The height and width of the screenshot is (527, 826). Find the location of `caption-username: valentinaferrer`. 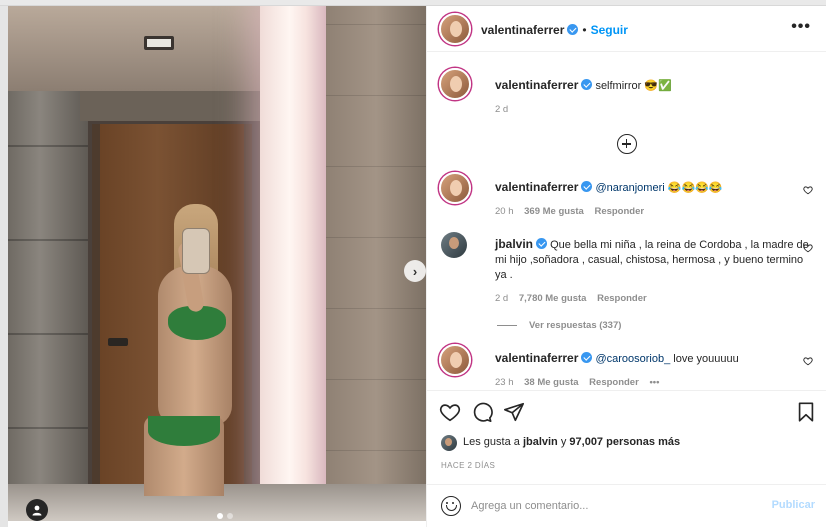

caption-username: valentinaferrer is located at coordinates (536, 85).